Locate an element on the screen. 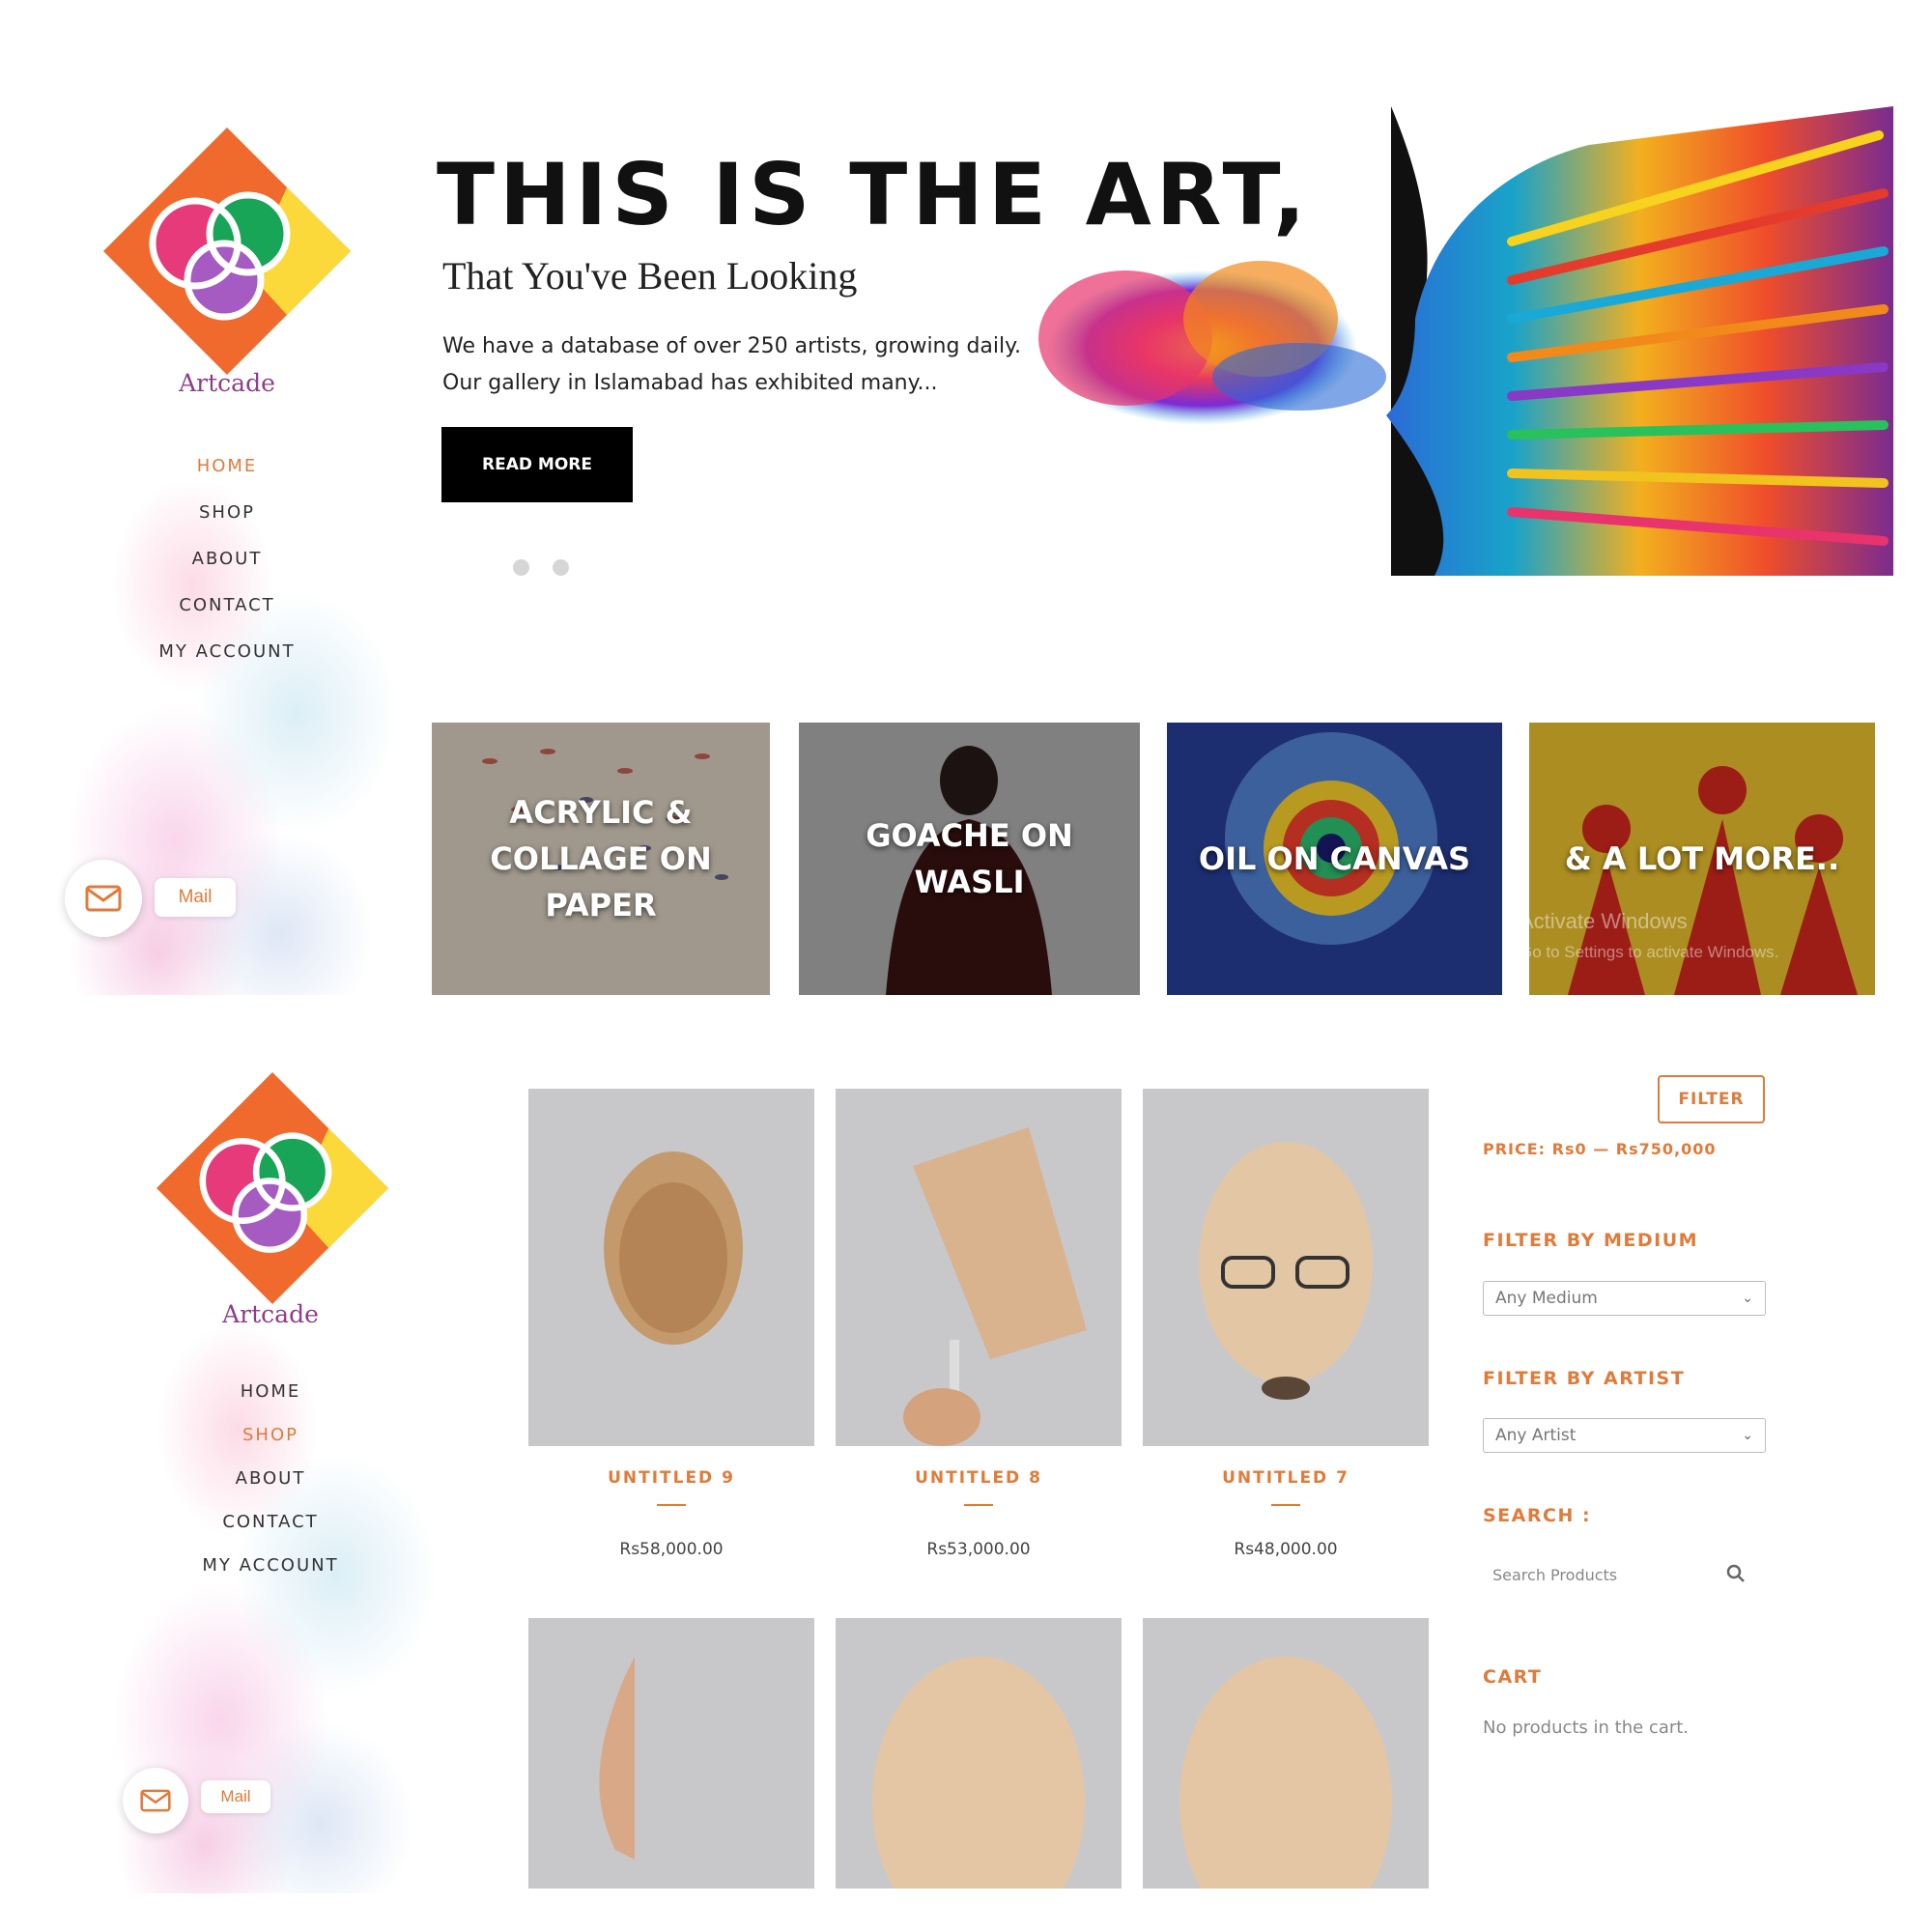  filter-button: FILTER is located at coordinates (1711, 1099).